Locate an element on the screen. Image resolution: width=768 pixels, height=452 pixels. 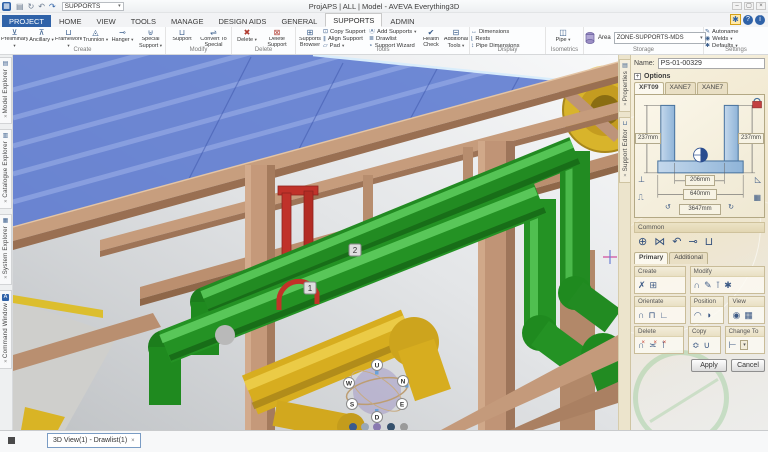
pin-ribbon-button: ✱ is located at coordinates (735, 19).